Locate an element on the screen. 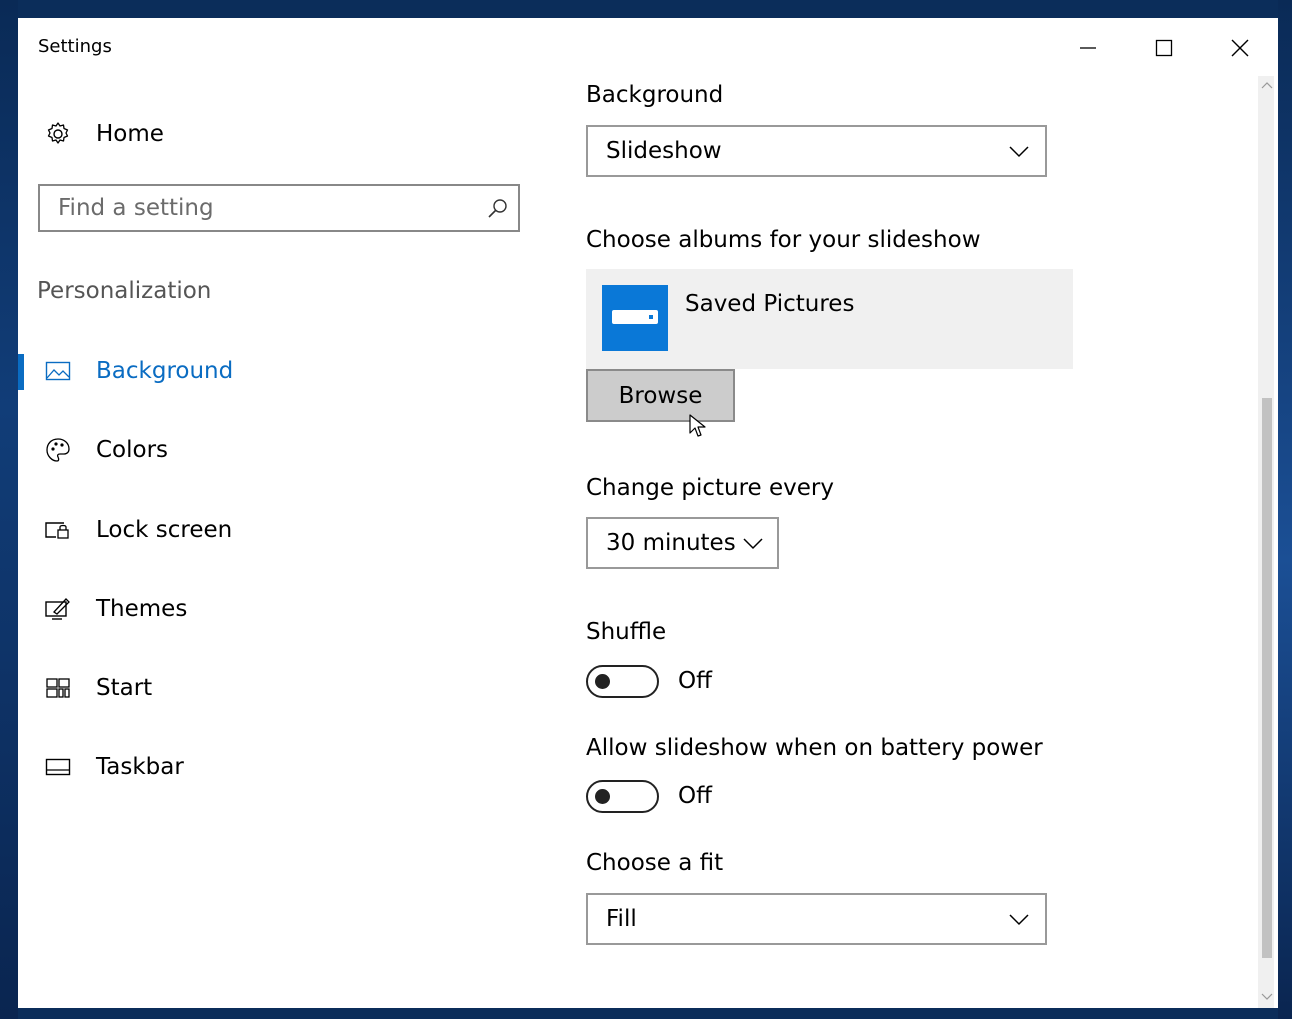 The image size is (1292, 1019). active-indicator is located at coordinates (21, 372).